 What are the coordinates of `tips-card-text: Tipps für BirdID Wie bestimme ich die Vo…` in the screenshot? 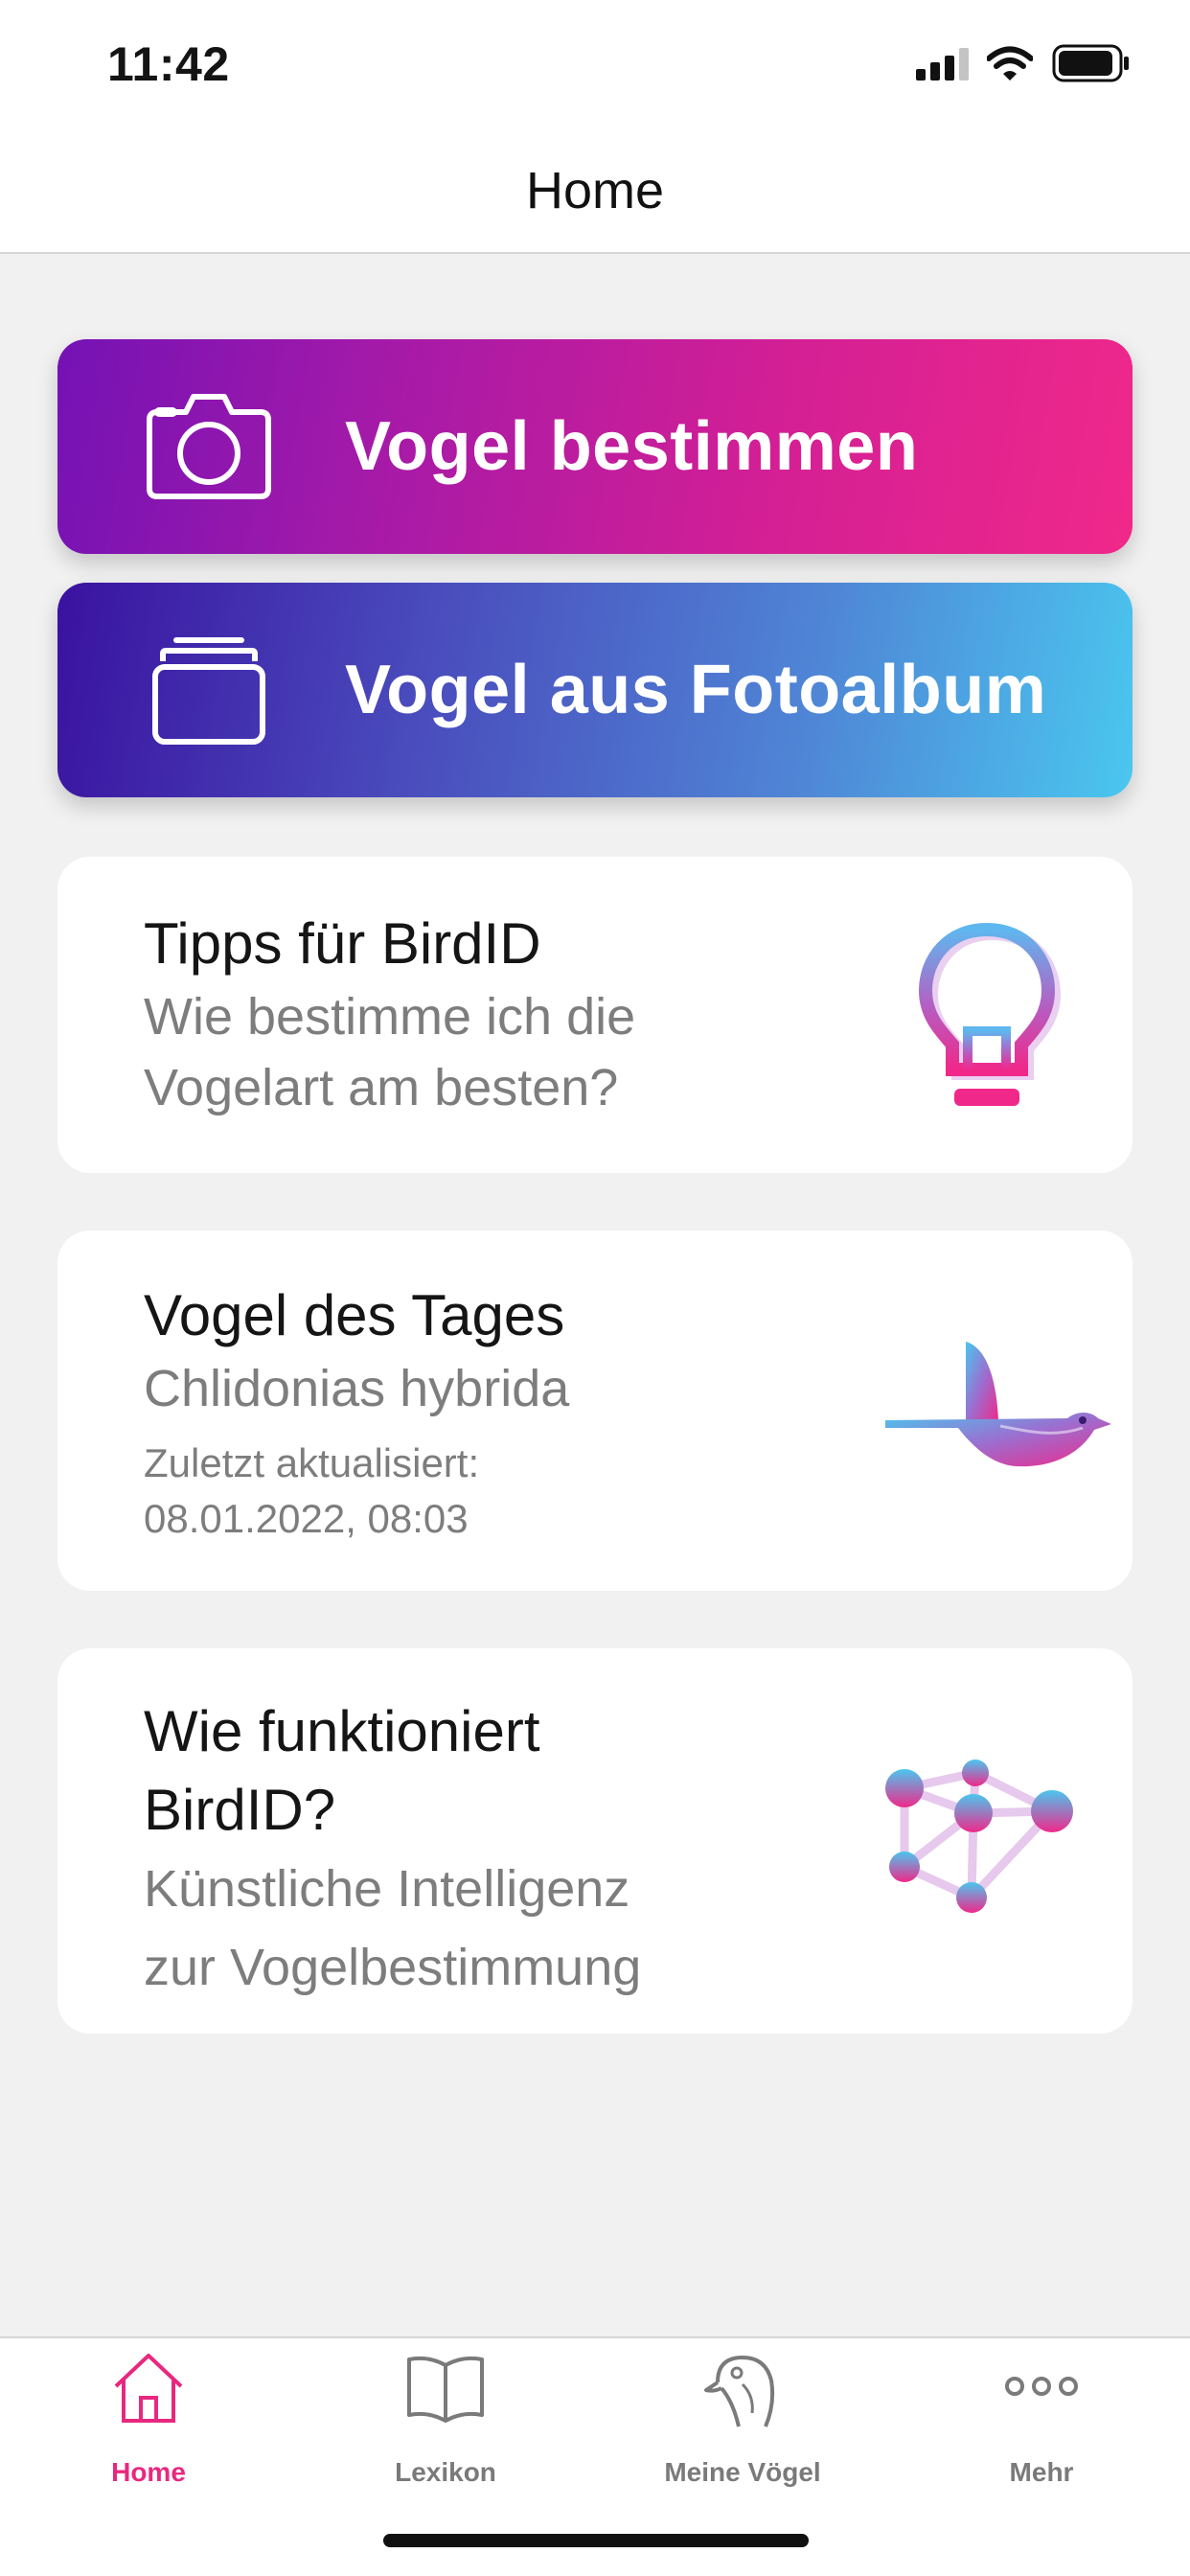 It's located at (508, 1015).